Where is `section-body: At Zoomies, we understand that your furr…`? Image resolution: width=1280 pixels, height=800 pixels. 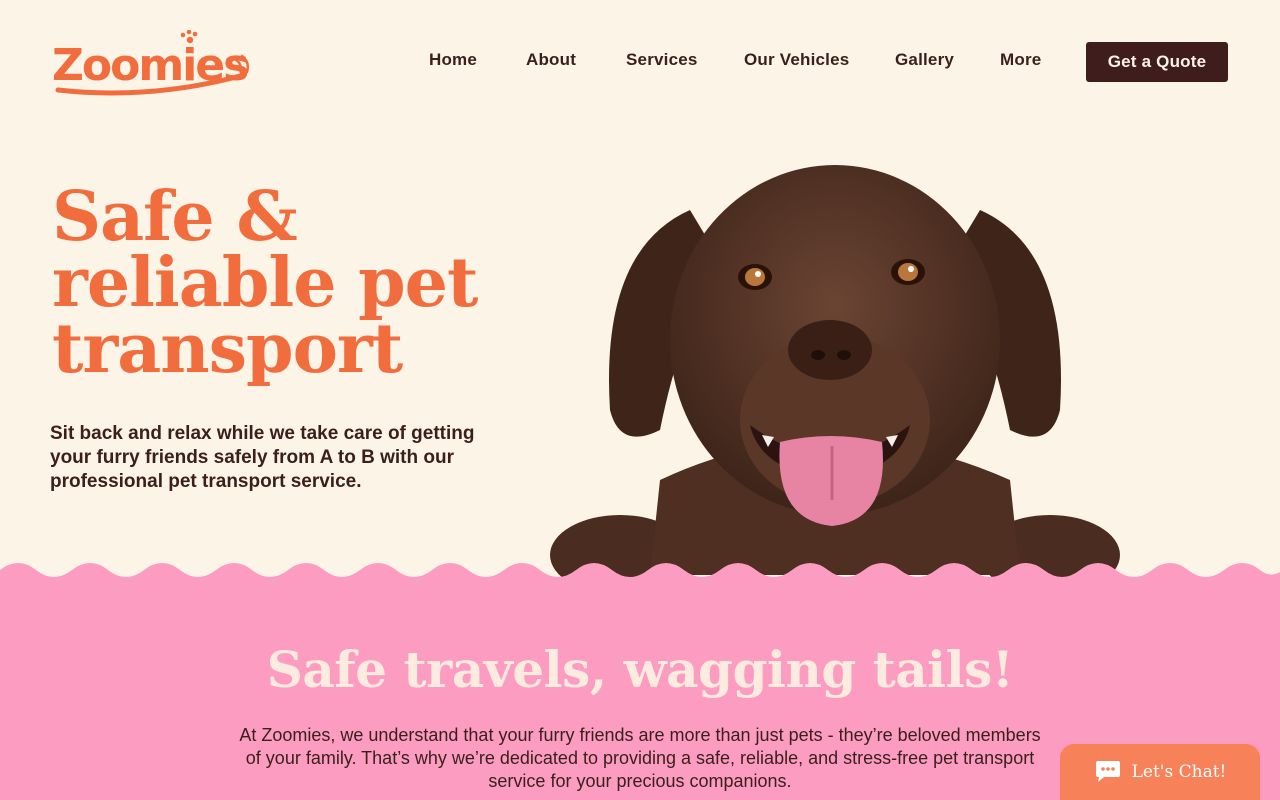 section-body: At Zoomies, we understand that your furr… is located at coordinates (640, 758).